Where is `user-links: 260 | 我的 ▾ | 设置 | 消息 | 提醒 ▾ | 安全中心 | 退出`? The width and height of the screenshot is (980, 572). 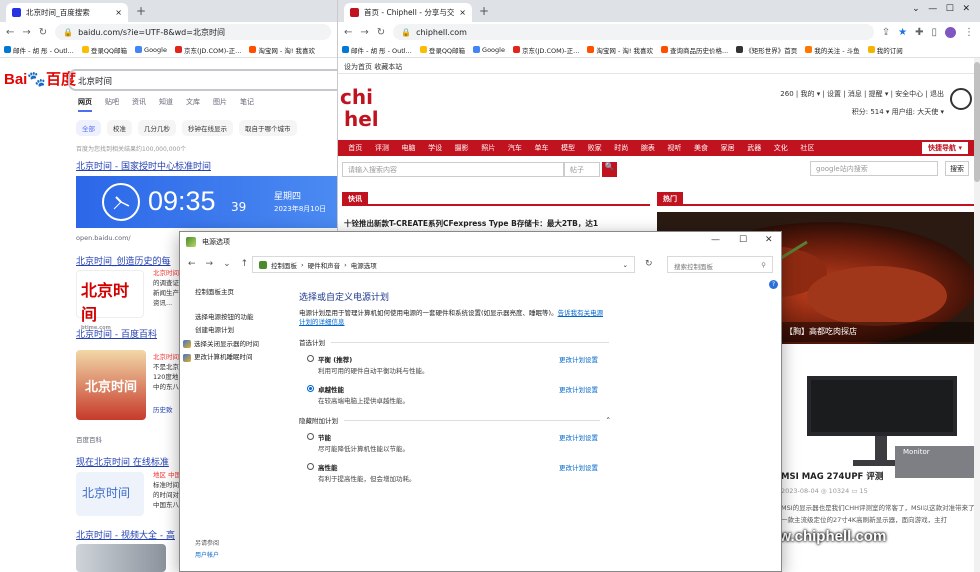
user-links: 260 | 我的 ▾ | 设置 | 消息 | 提醒 ▾ | 安全中心 | 退出 is located at coordinates (862, 94).